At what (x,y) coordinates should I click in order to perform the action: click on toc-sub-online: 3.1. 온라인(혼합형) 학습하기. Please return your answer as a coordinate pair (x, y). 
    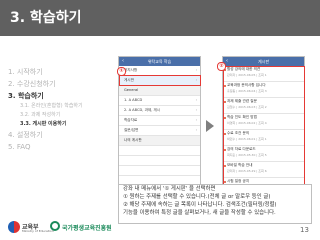
    Looking at the image, I should click on (51, 106).